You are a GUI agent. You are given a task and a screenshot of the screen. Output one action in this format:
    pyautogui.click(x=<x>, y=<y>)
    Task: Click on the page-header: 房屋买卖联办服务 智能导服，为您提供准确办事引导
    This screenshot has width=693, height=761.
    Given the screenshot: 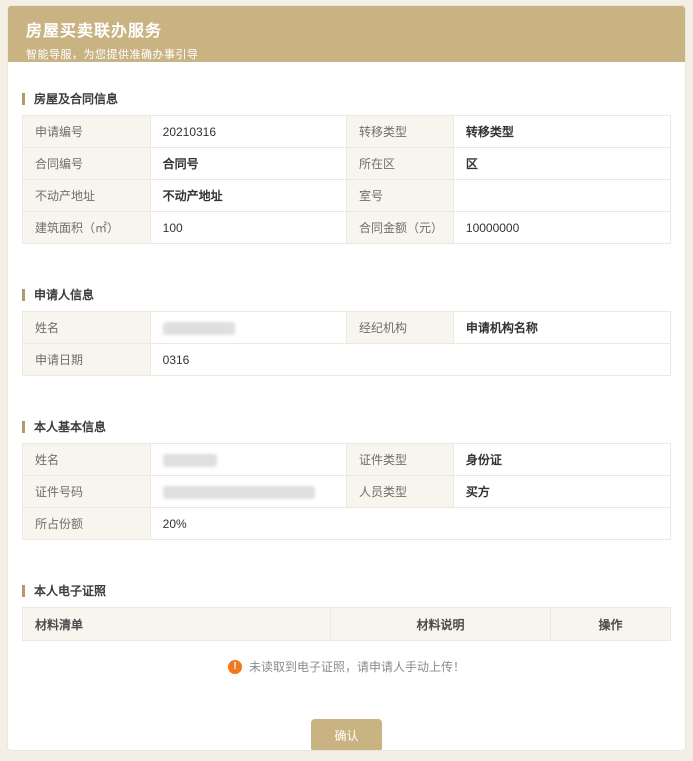 What is the action you would take?
    pyautogui.click(x=346, y=34)
    